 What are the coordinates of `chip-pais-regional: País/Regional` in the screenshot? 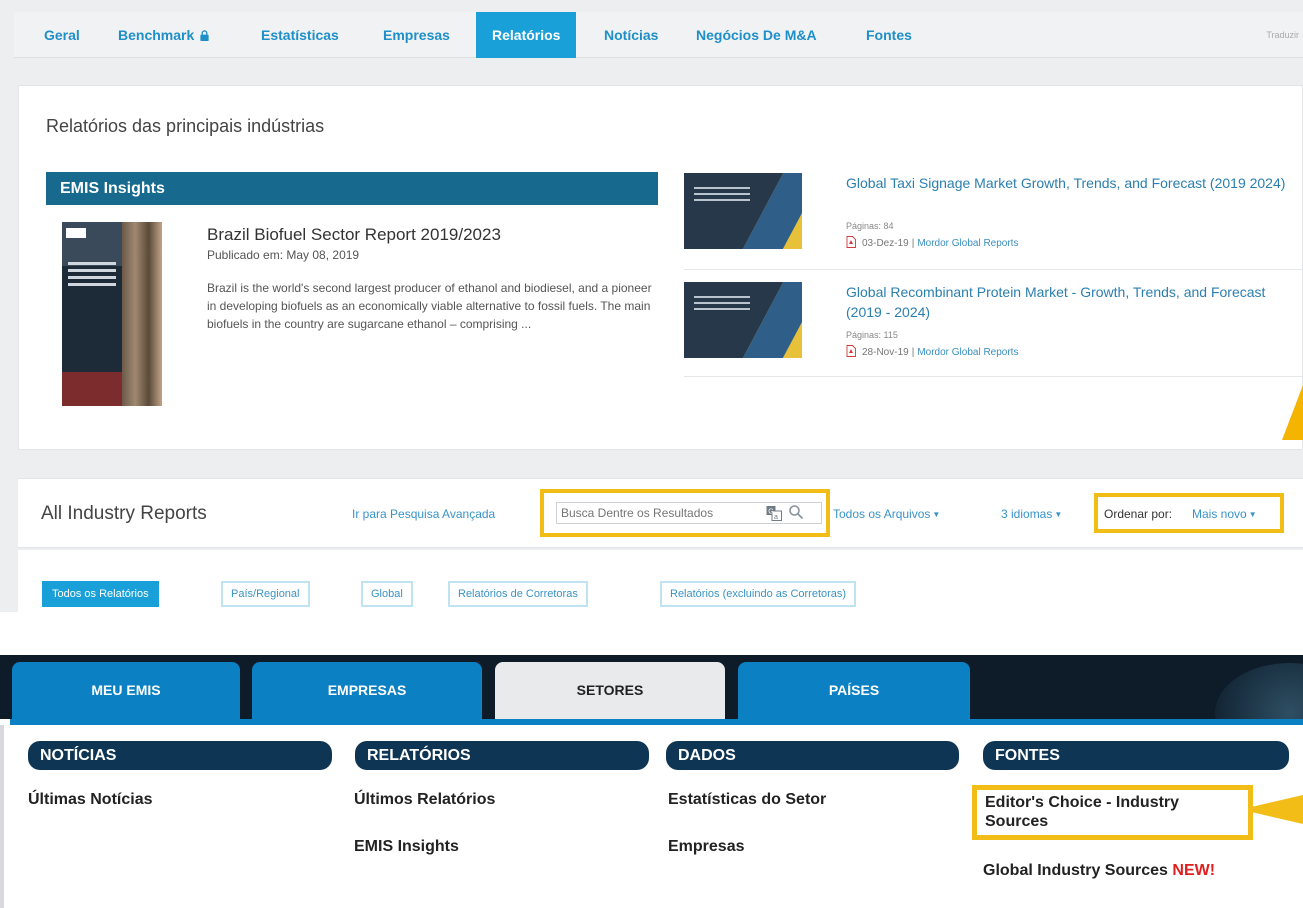 It's located at (265, 594).